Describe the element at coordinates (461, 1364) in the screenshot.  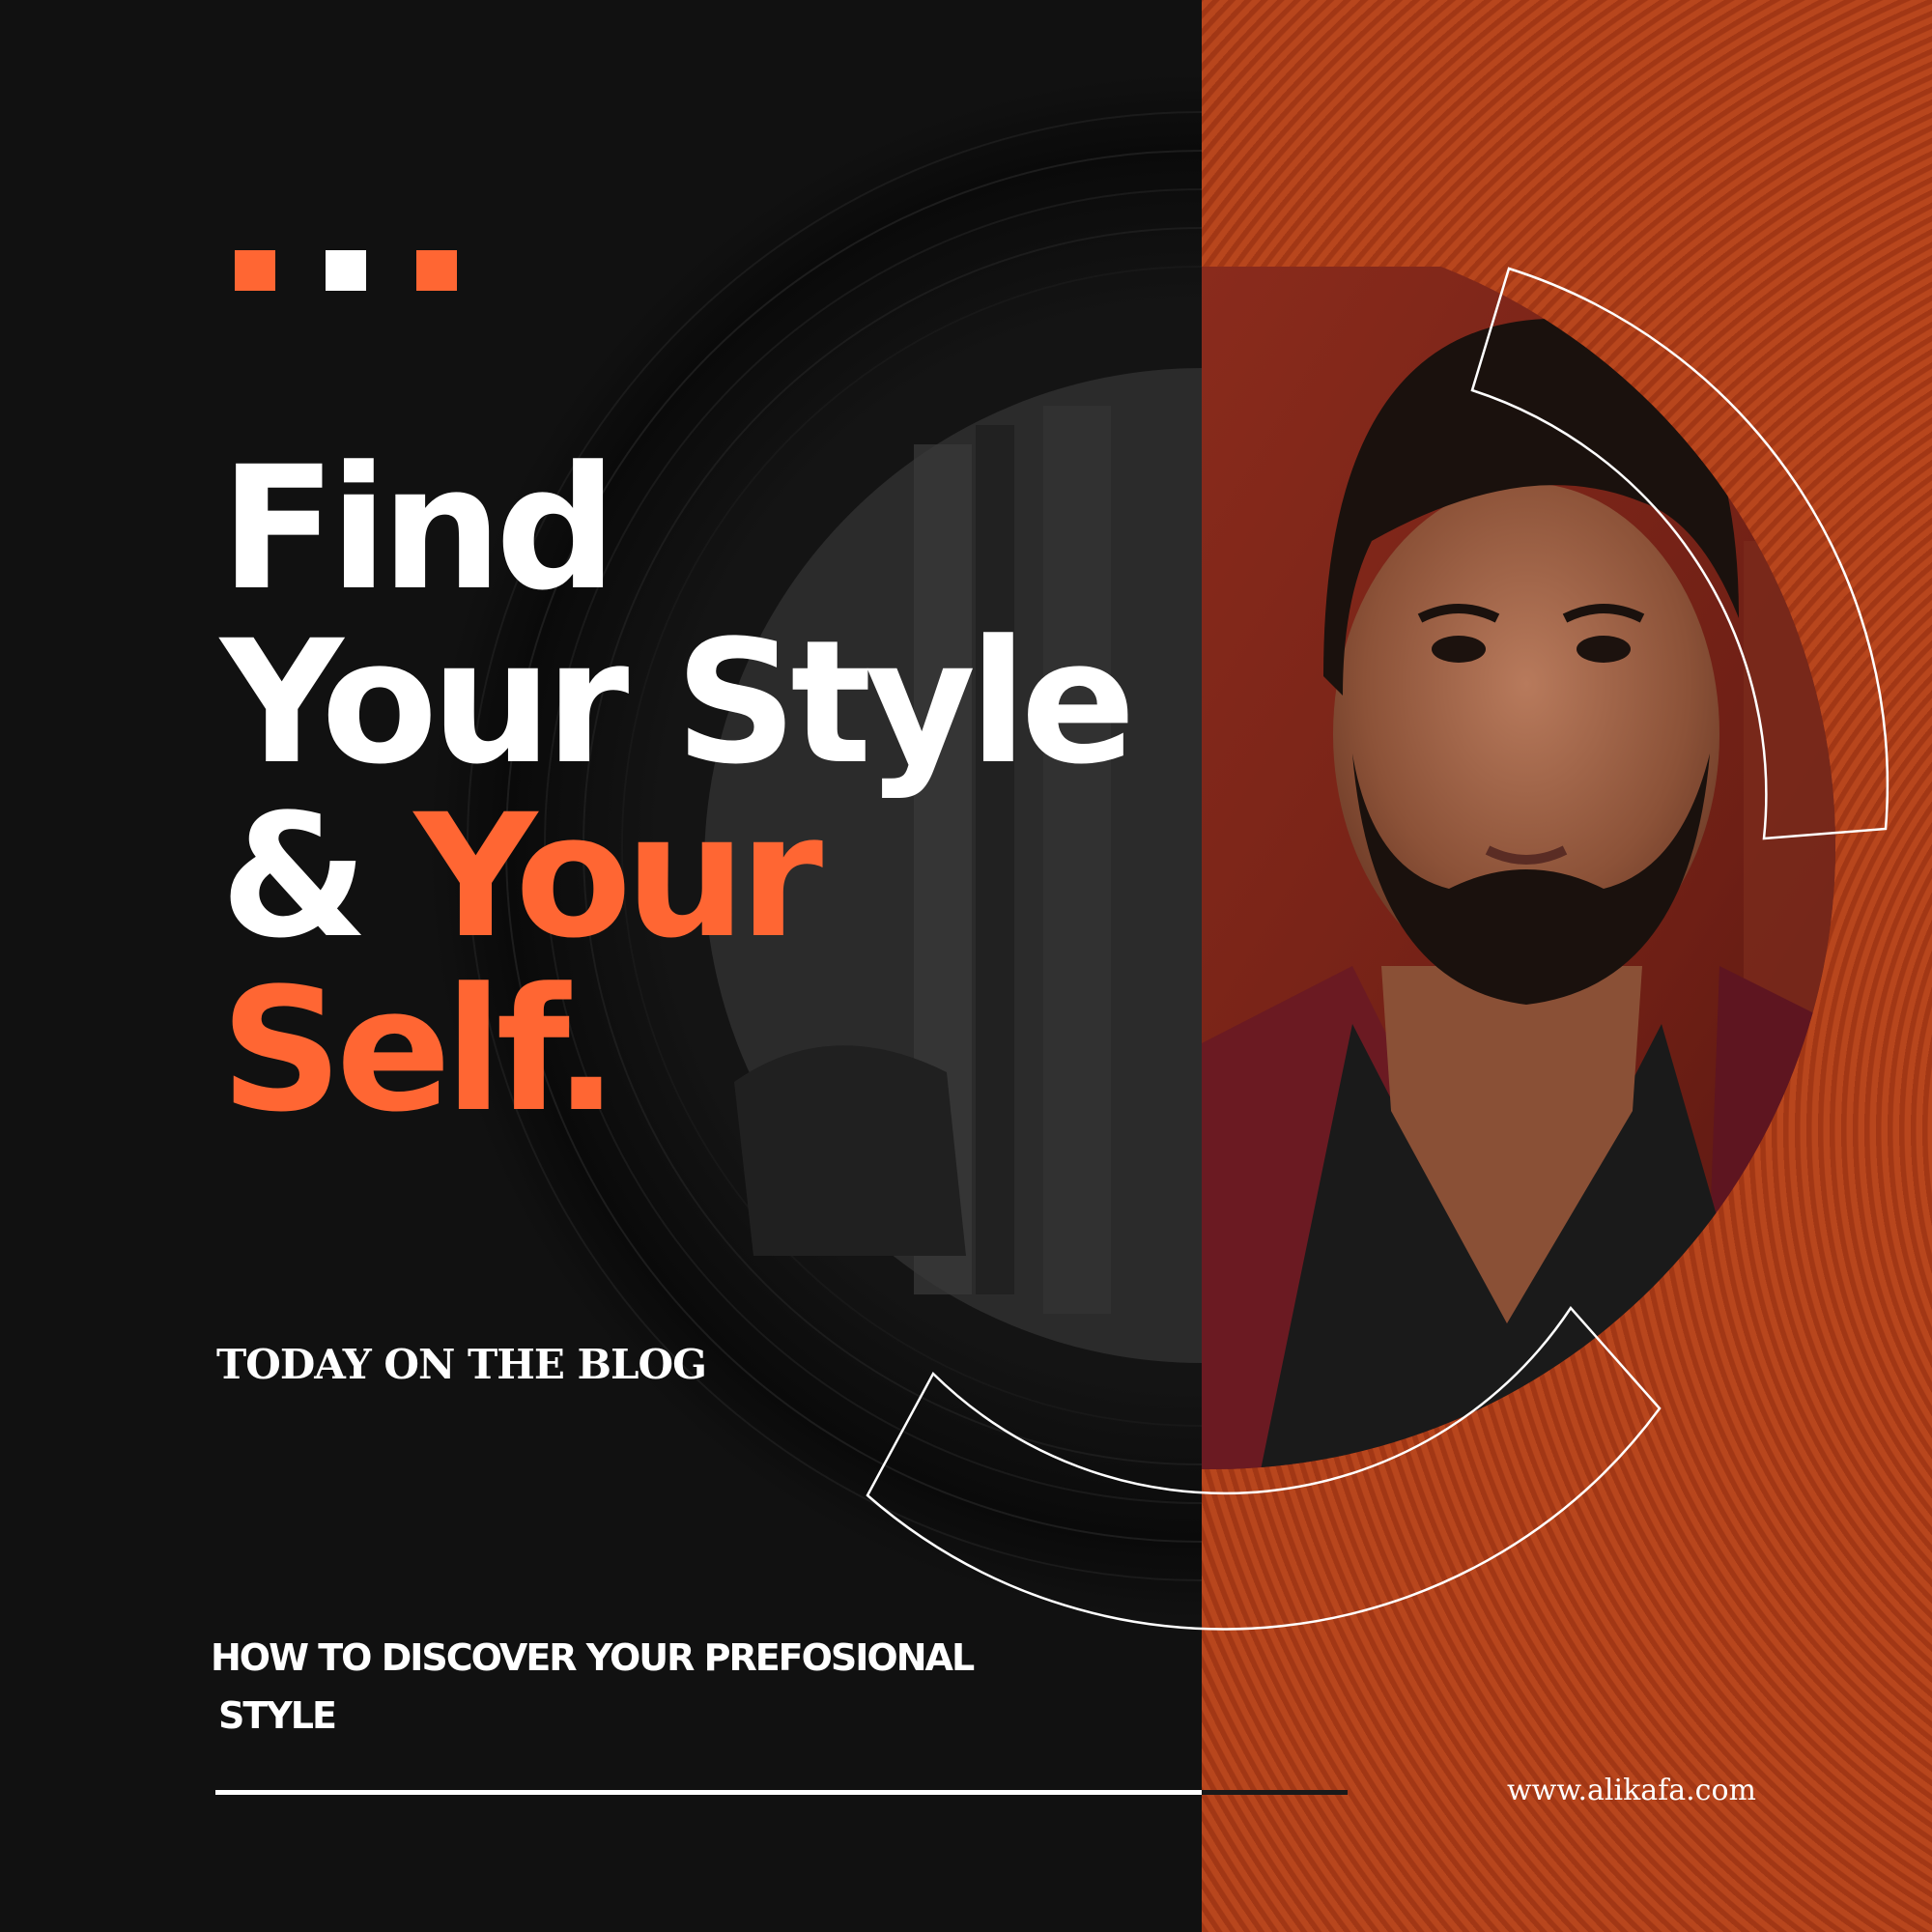
I see `blog-kicker: TODAY ON THE BLOG` at that location.